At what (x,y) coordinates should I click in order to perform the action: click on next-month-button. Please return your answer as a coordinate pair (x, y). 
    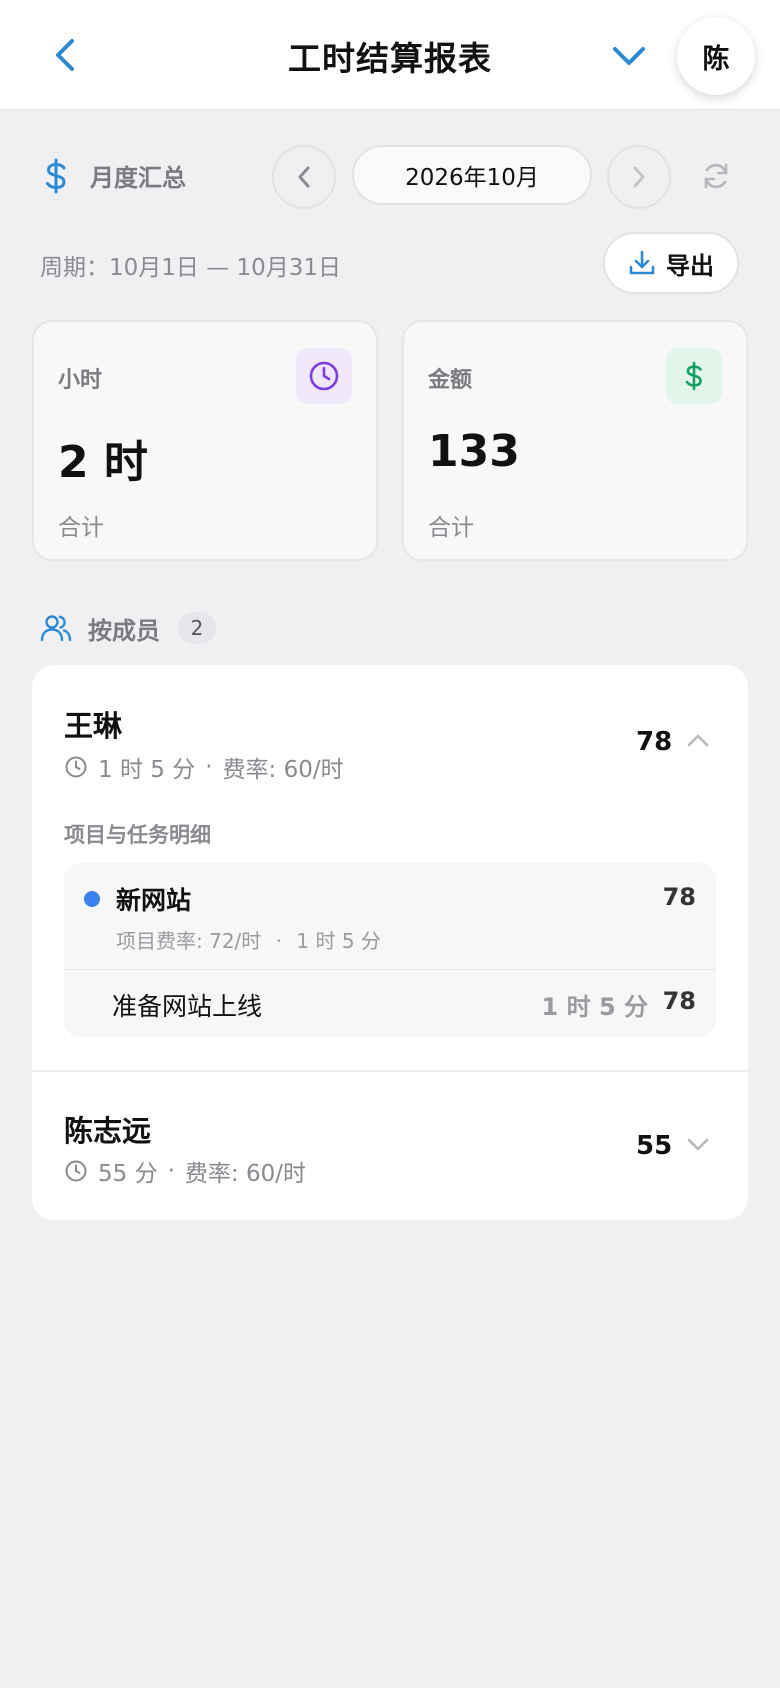
    Looking at the image, I should click on (639, 177).